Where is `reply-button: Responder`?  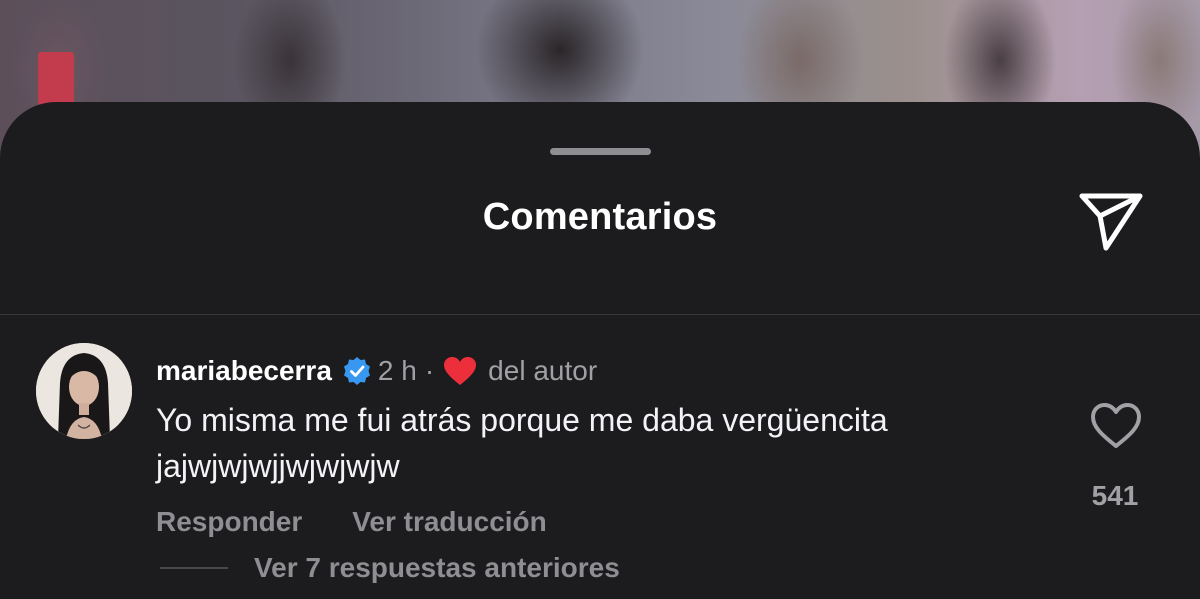
reply-button: Responder is located at coordinates (229, 522).